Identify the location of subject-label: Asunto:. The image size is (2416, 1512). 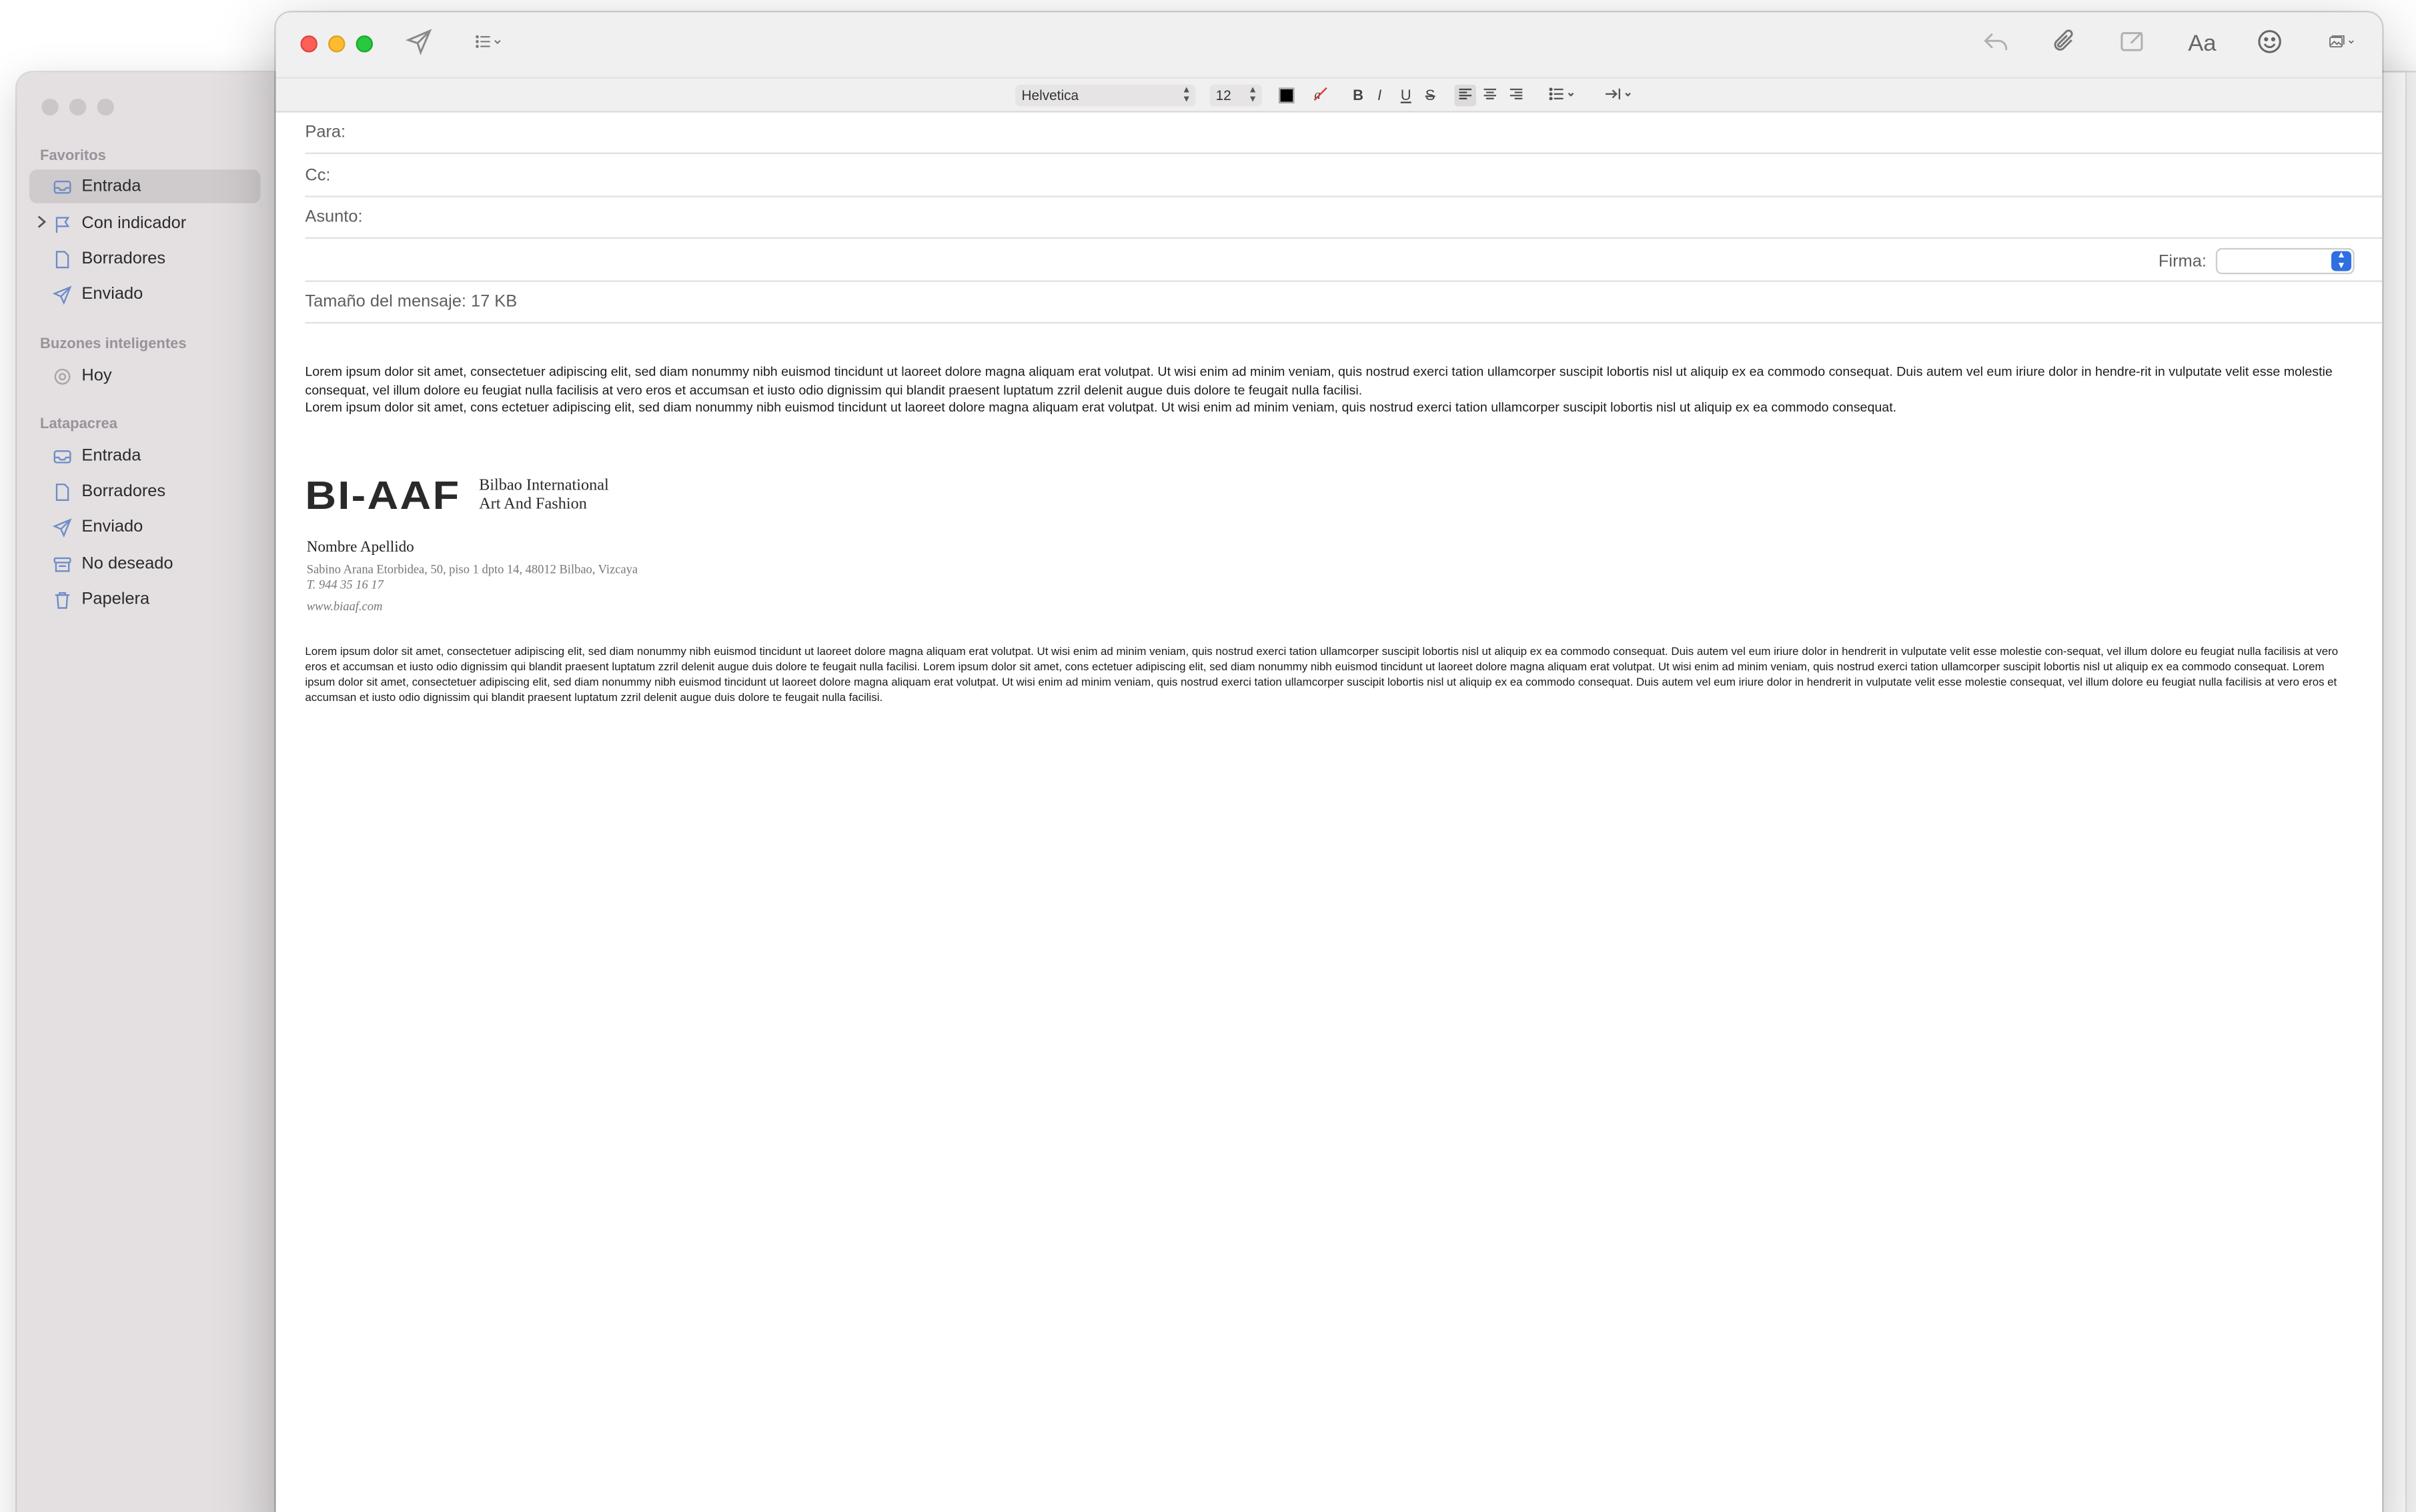
(334, 217).